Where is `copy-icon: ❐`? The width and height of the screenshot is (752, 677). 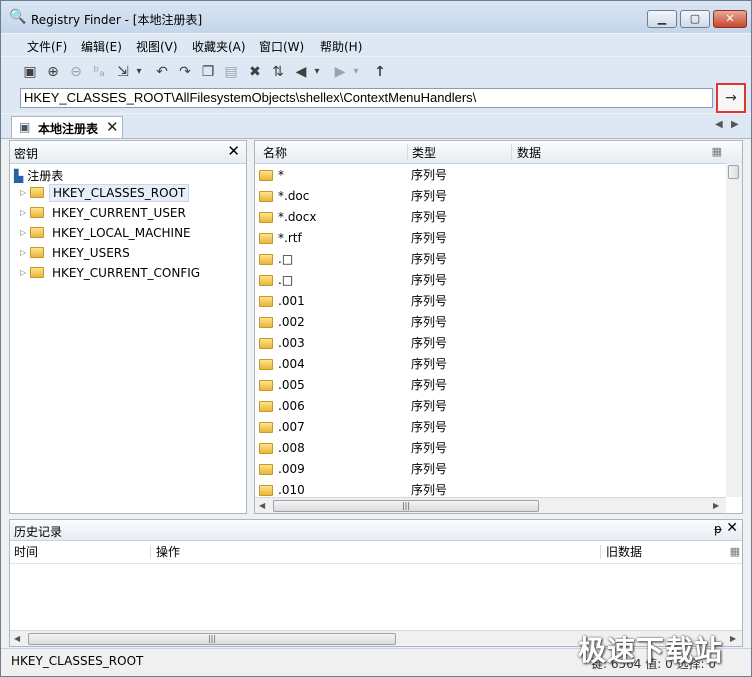 copy-icon: ❐ is located at coordinates (208, 72).